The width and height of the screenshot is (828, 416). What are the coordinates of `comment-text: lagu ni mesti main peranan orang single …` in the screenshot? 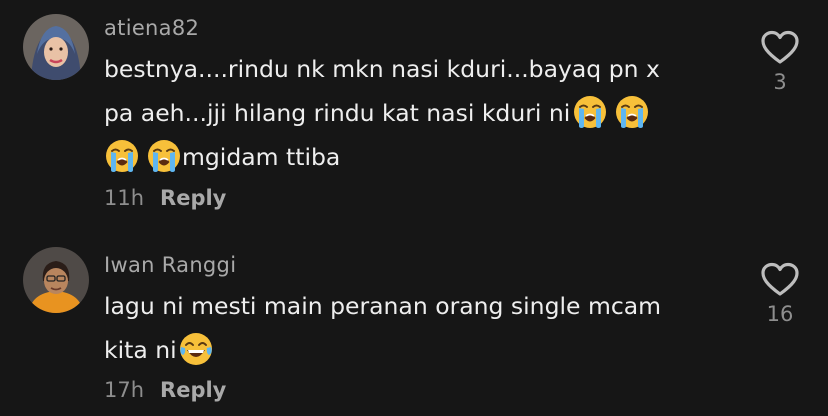 It's located at (382, 328).